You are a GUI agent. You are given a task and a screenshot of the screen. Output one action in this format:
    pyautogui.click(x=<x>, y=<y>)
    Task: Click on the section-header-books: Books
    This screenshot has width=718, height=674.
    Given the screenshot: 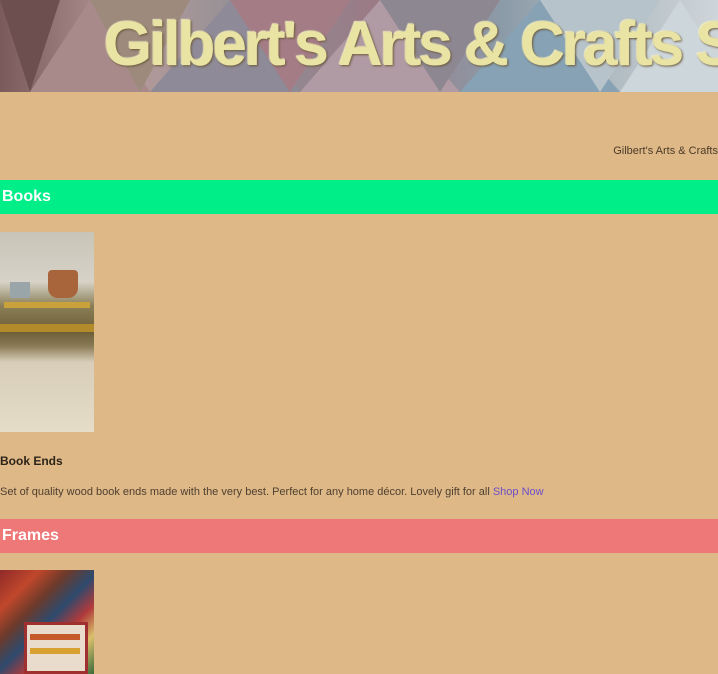 What is the action you would take?
    pyautogui.click(x=359, y=197)
    